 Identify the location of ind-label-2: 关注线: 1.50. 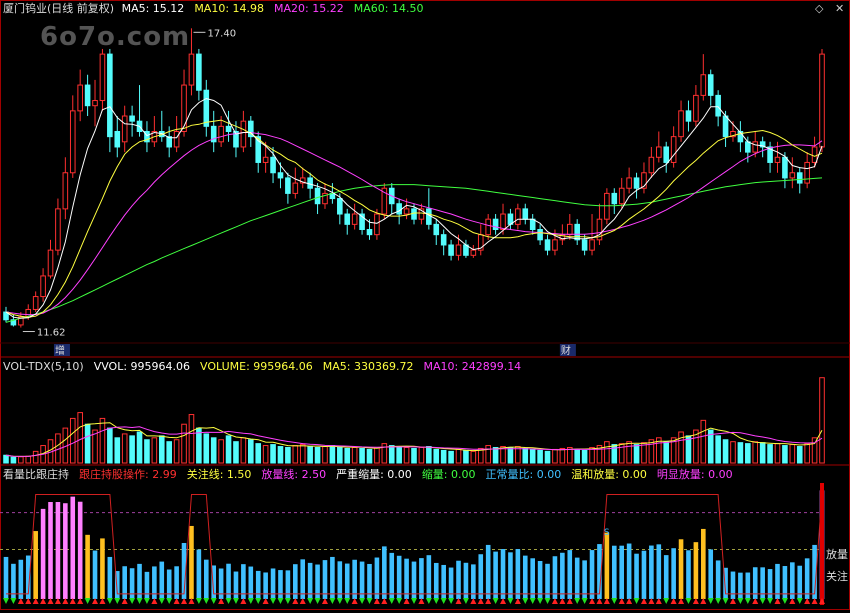
(219, 474).